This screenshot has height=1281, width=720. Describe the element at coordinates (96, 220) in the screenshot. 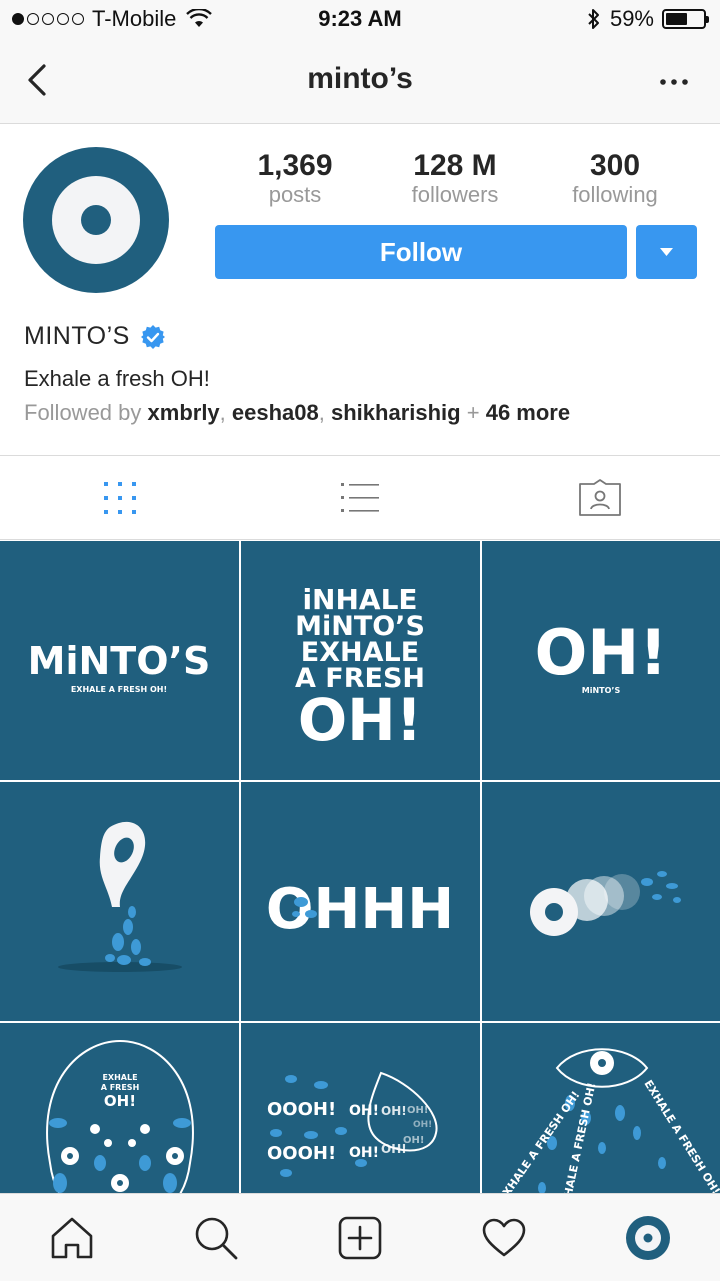

I see `profile-avatar` at that location.